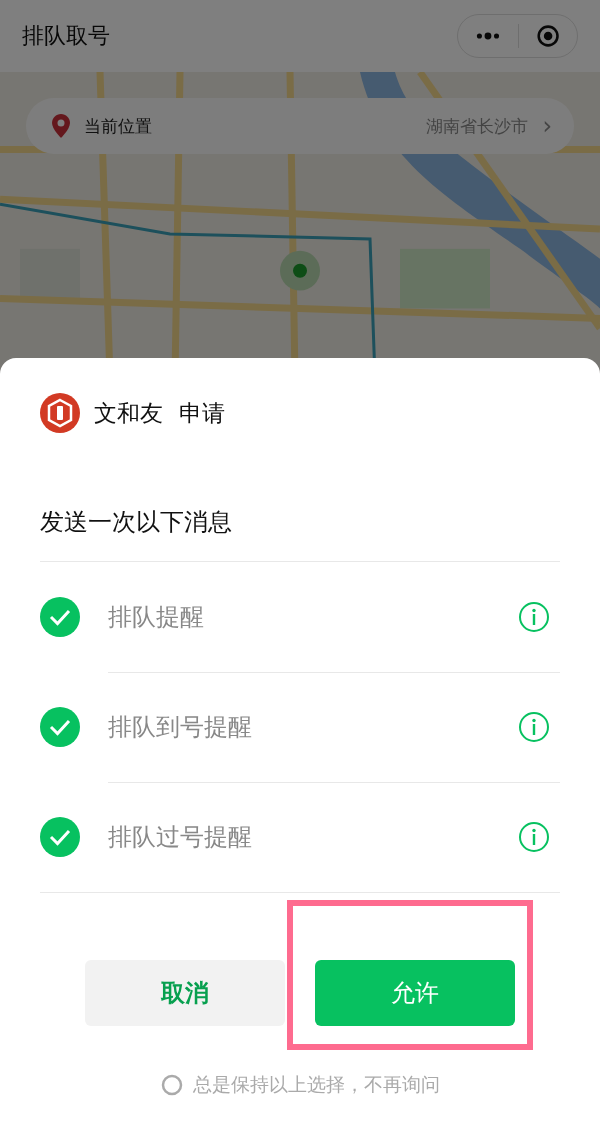 Image resolution: width=600 pixels, height=1131 pixels. What do you see at coordinates (477, 126) in the screenshot?
I see `location-value: 湖南省长沙市` at bounding box center [477, 126].